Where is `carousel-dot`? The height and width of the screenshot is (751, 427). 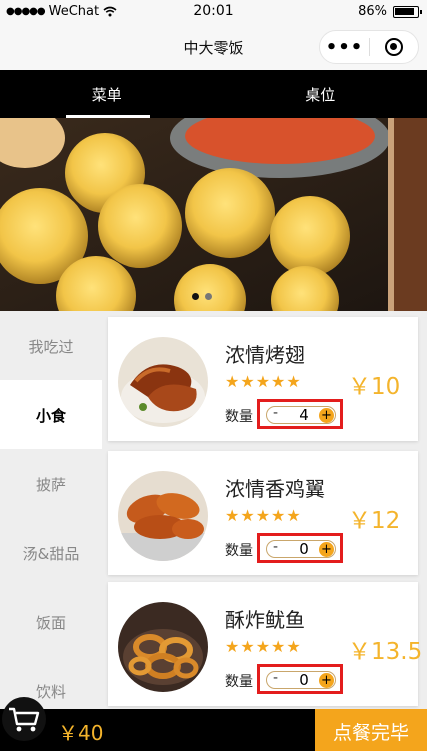
carousel-dot is located at coordinates (208, 296).